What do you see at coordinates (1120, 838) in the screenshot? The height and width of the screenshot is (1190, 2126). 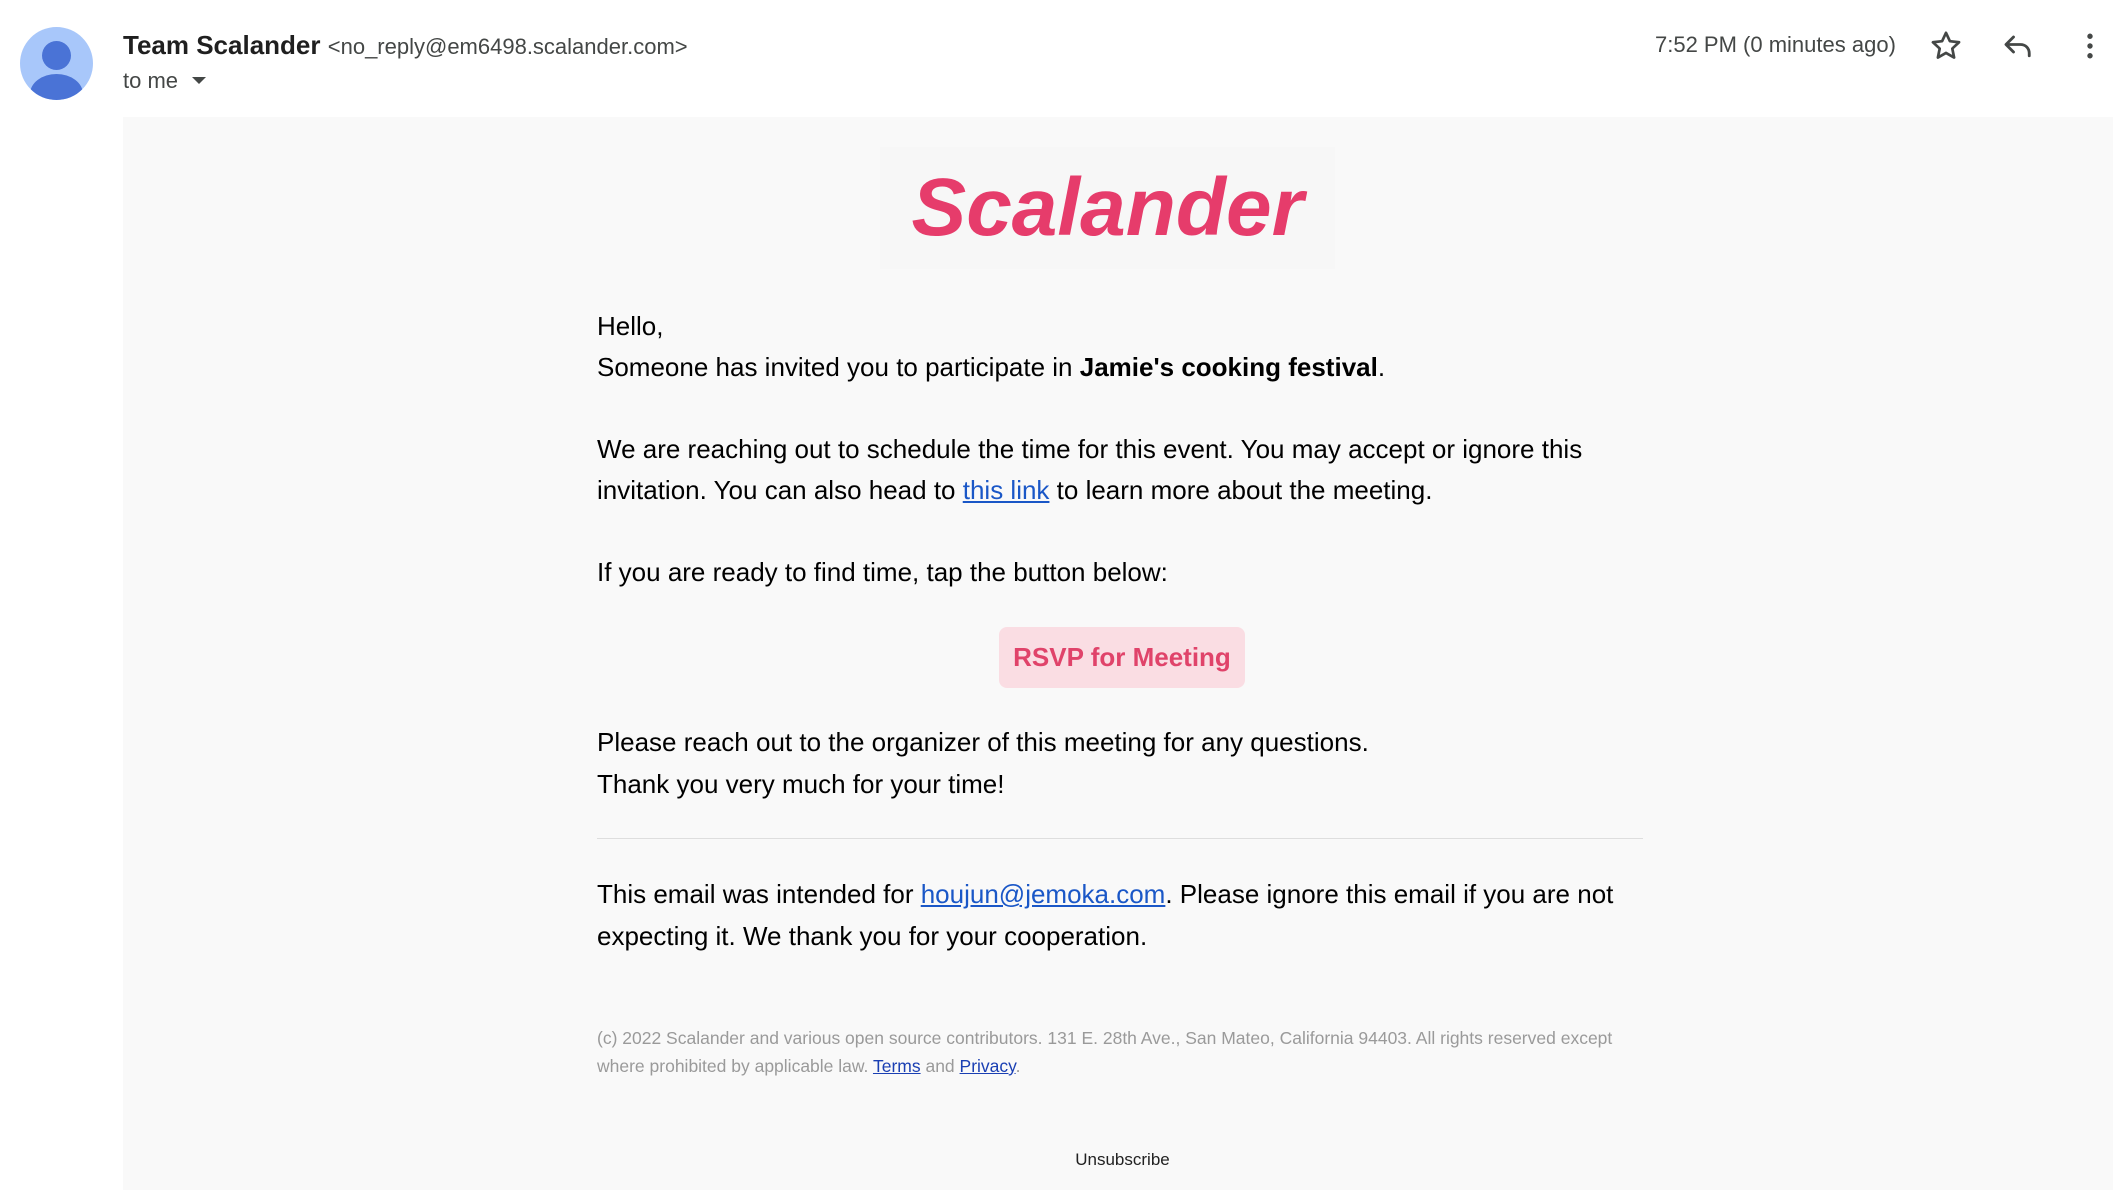 I see `divider` at bounding box center [1120, 838].